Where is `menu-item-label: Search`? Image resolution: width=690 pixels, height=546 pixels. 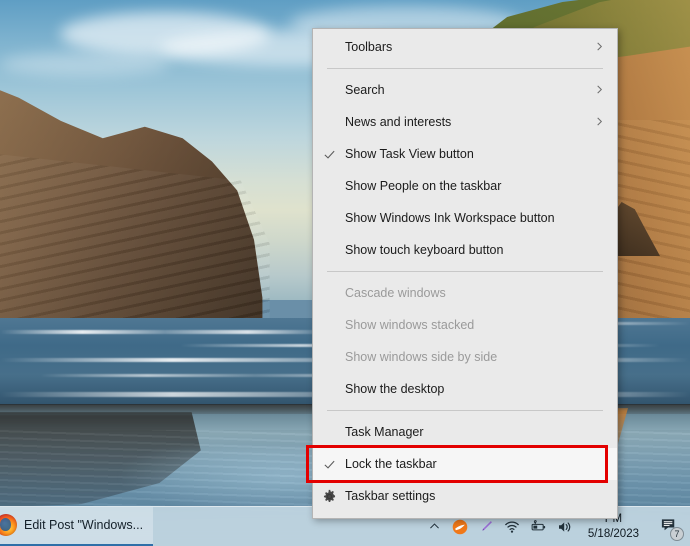
menu-item-label: Search is located at coordinates (365, 90).